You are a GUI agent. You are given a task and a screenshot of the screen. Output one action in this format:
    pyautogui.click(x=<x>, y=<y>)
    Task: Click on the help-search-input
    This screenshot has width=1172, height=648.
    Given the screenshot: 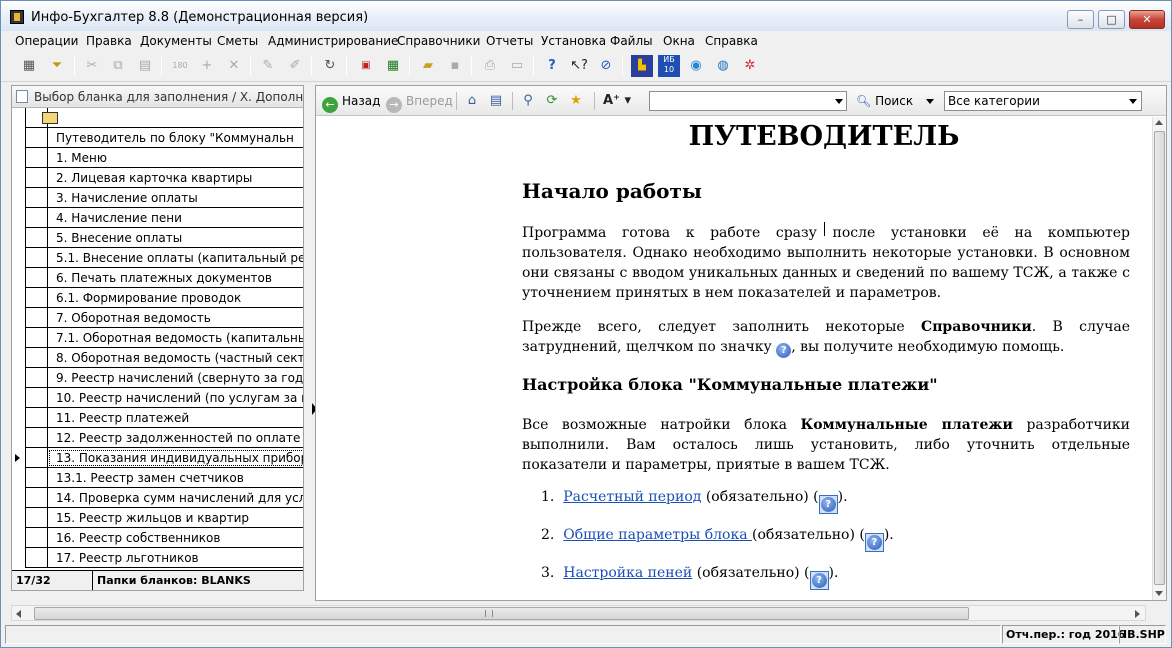 What is the action you would take?
    pyautogui.click(x=748, y=101)
    